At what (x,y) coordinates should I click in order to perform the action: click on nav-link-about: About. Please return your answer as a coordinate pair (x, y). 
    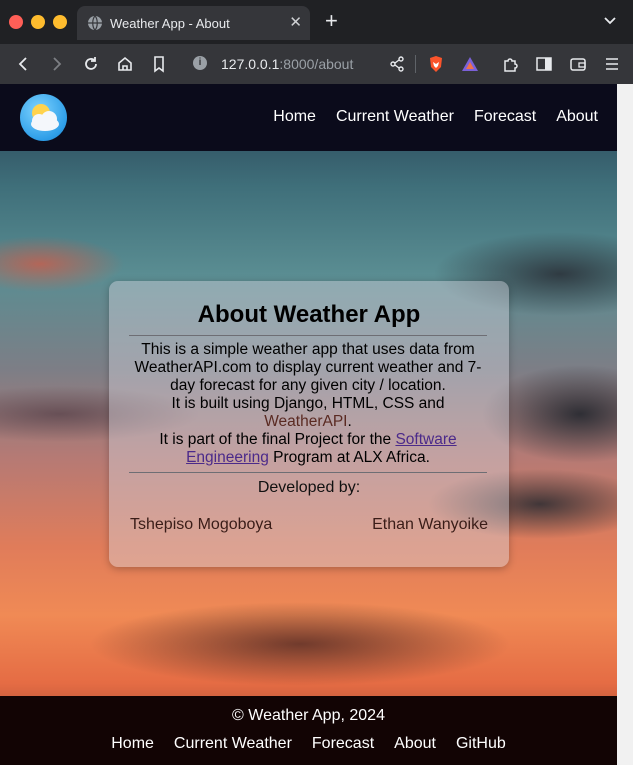
    Looking at the image, I should click on (577, 117).